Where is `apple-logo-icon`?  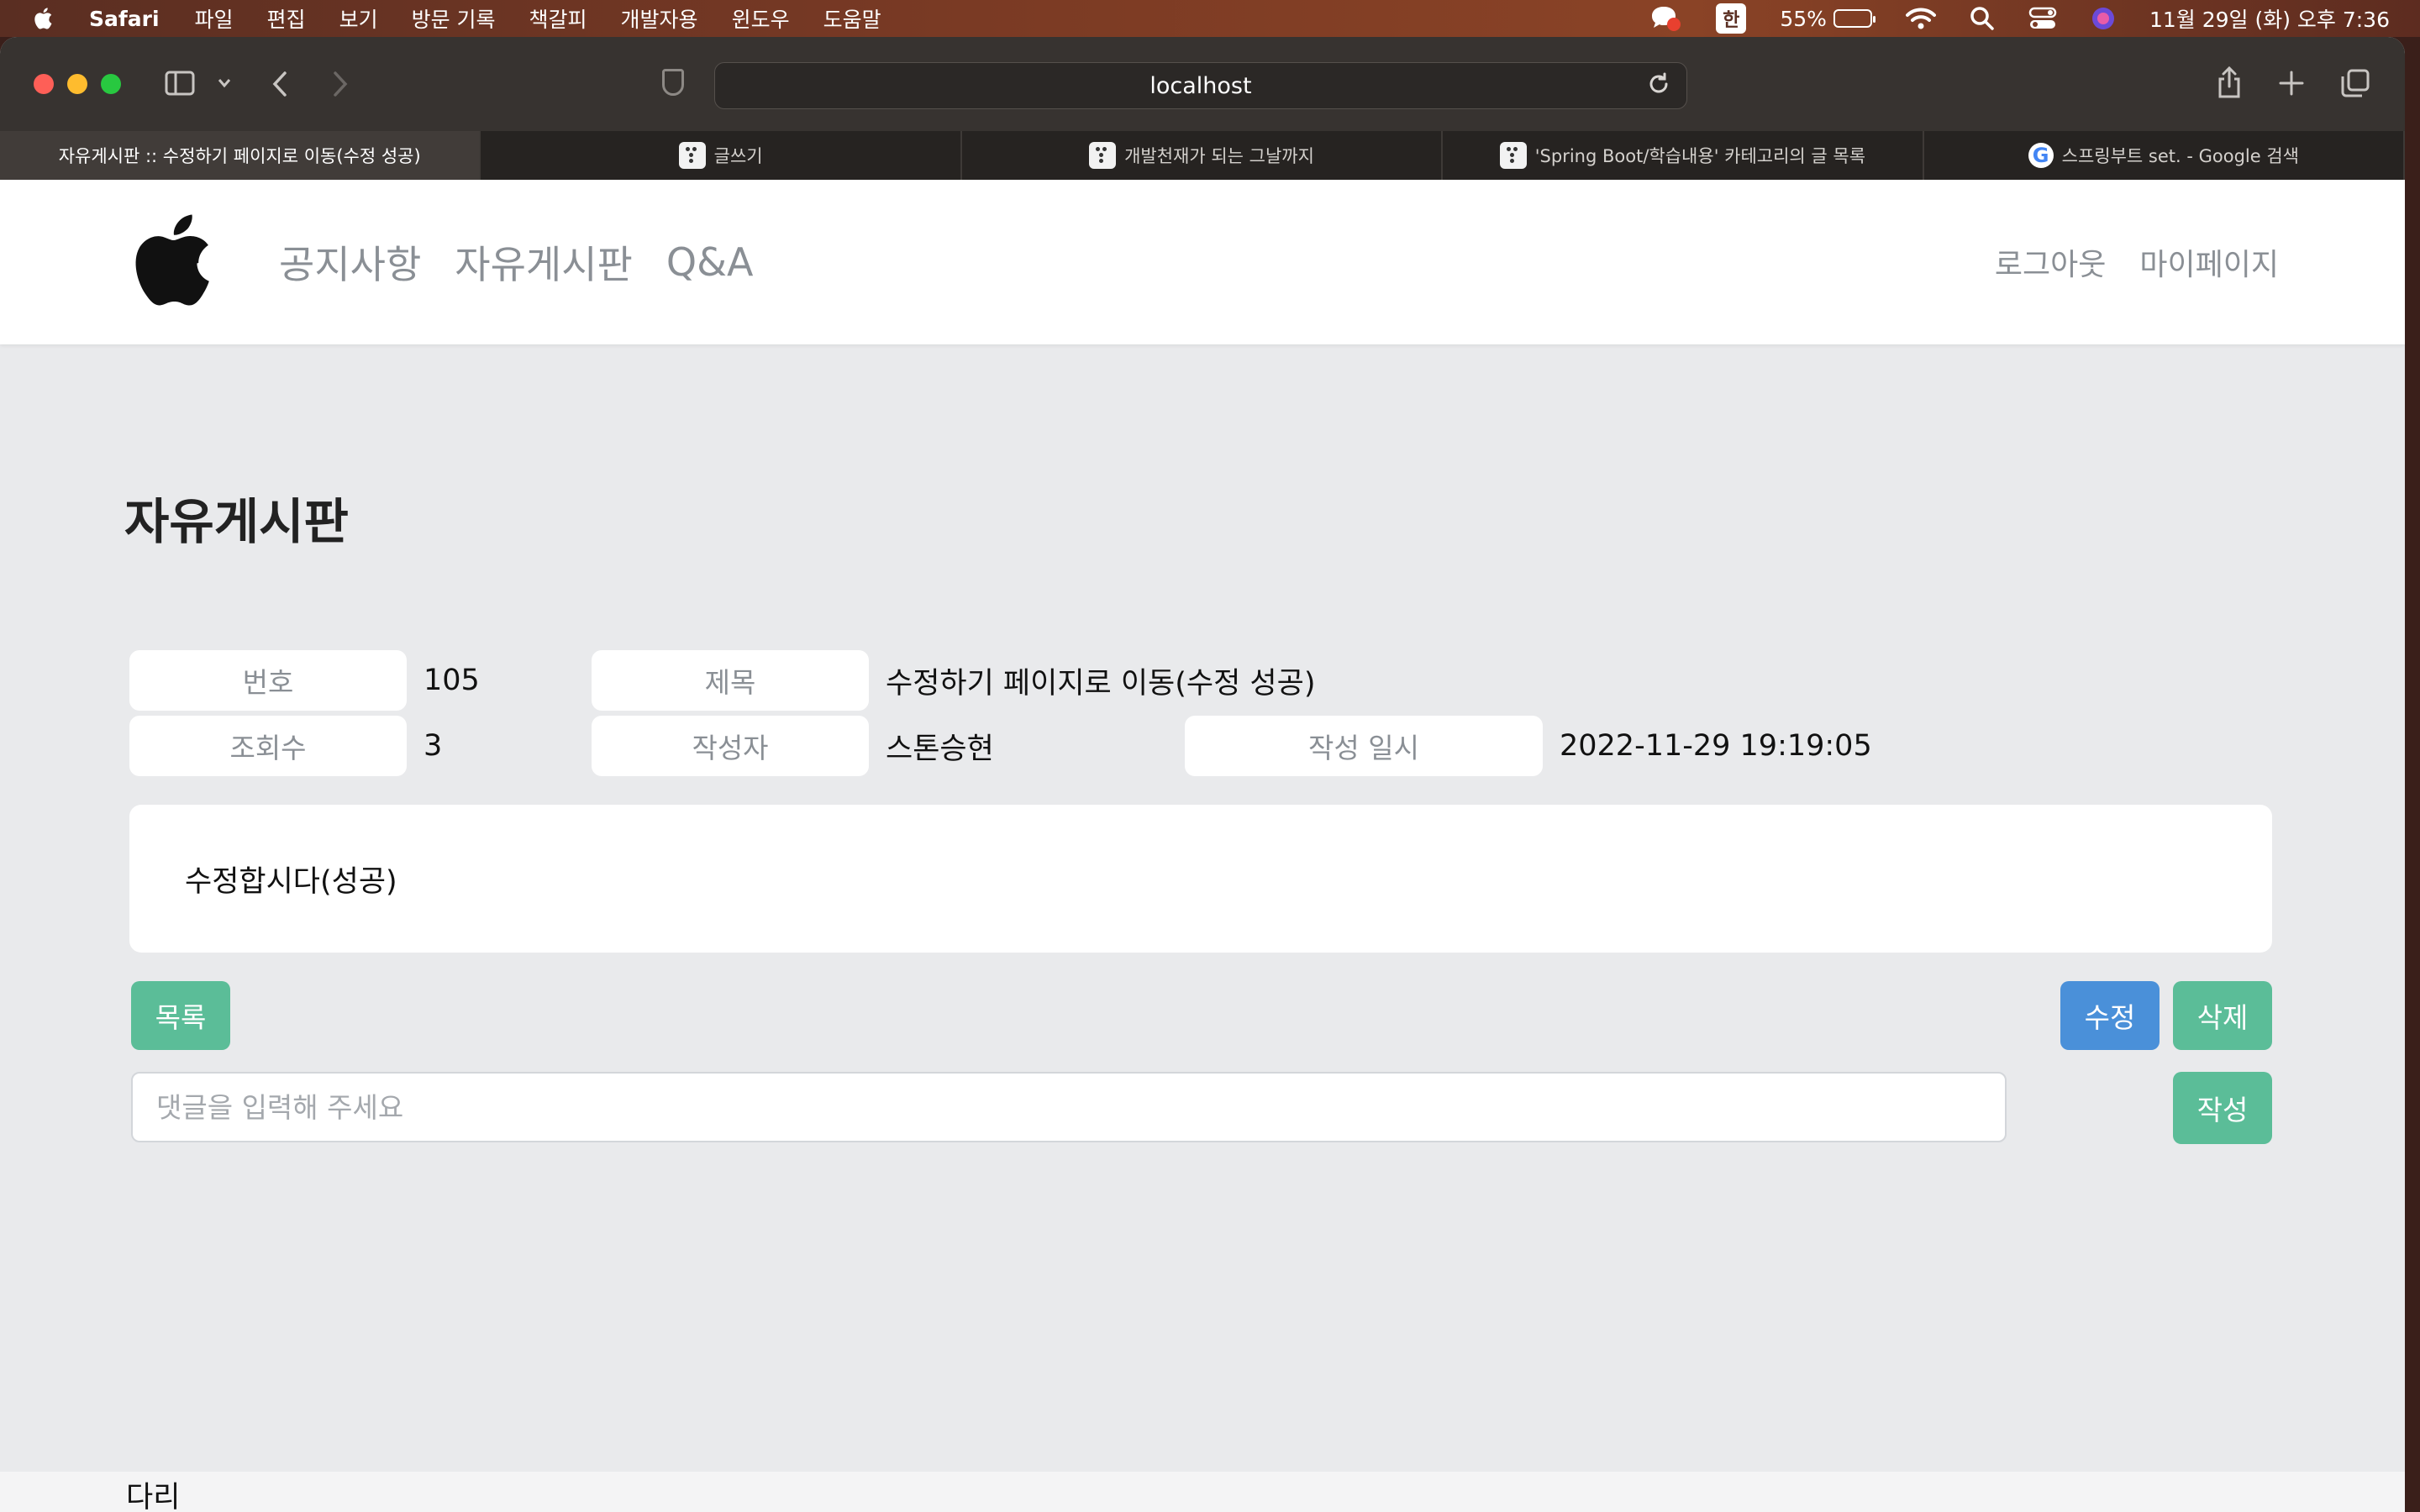 apple-logo-icon is located at coordinates (169, 259).